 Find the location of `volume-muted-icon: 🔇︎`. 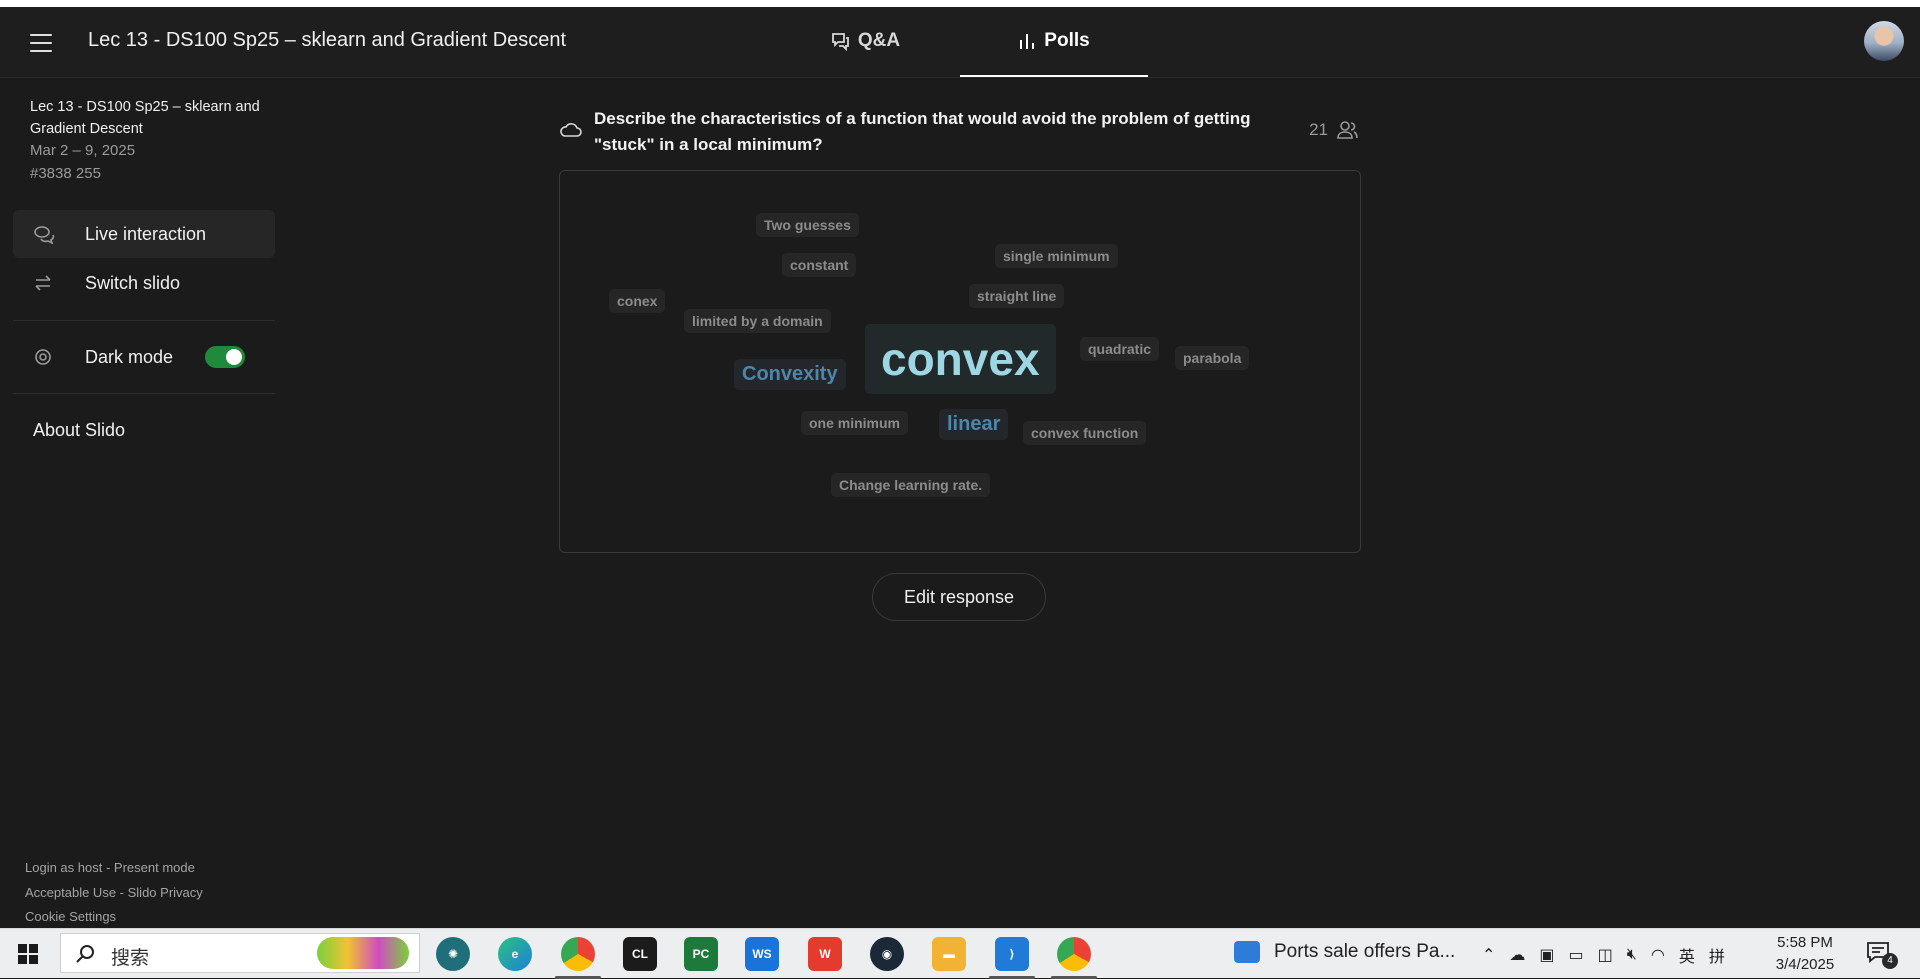

volume-muted-icon: 🔇︎ is located at coordinates (1632, 955).